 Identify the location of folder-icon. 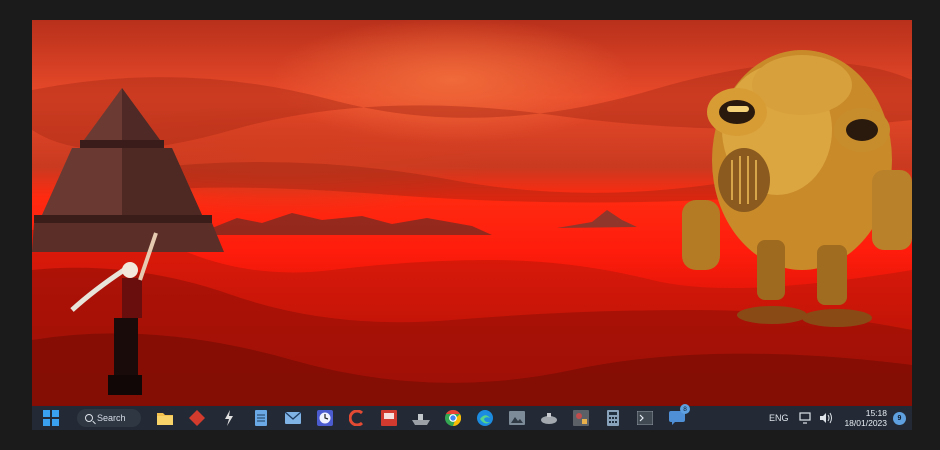
(165, 419).